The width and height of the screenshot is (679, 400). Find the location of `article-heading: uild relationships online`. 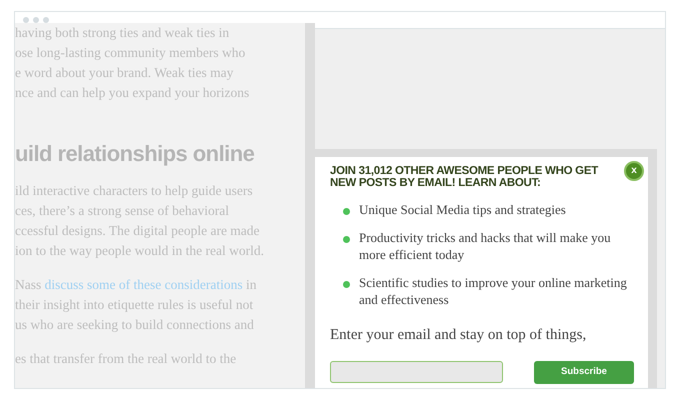

article-heading: uild relationships online is located at coordinates (135, 154).